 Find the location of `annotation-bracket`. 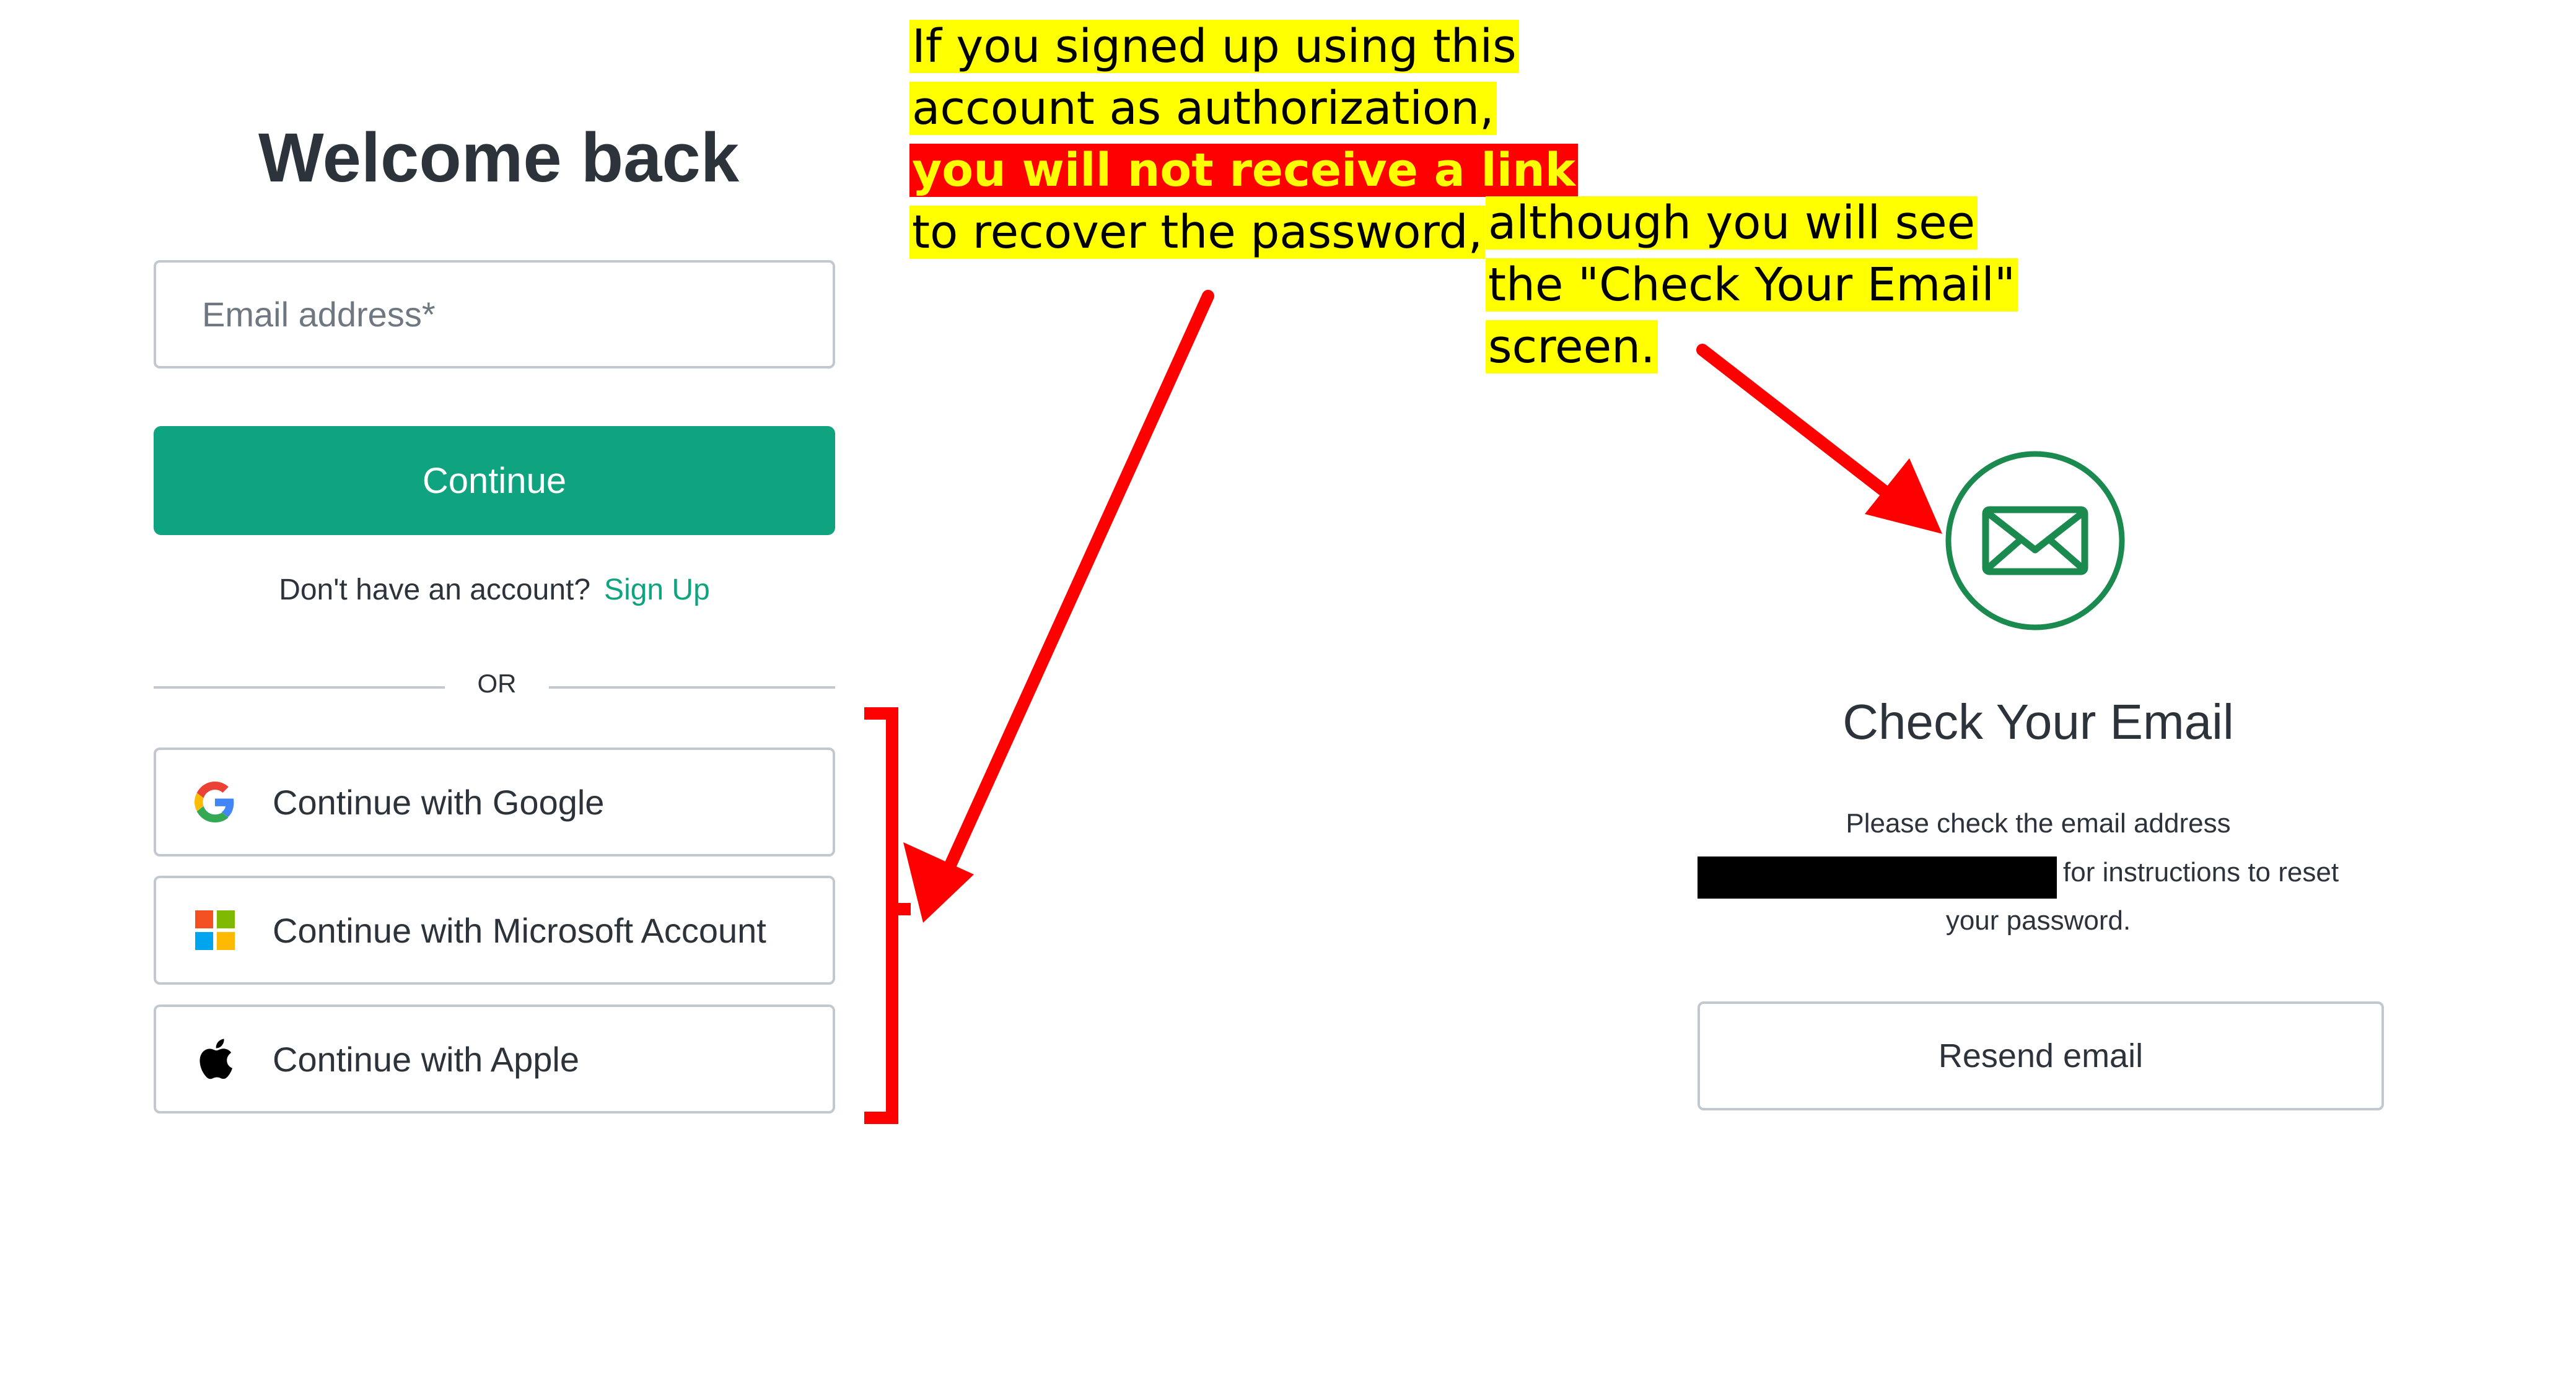

annotation-bracket is located at coordinates (887, 915).